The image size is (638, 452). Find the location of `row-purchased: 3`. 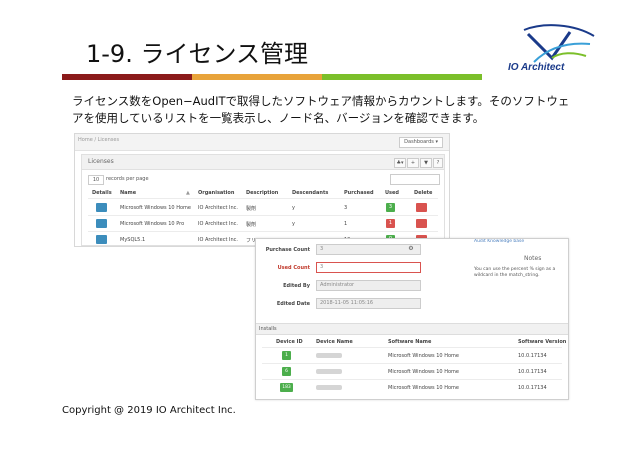

row-purchased: 3 is located at coordinates (346, 208).